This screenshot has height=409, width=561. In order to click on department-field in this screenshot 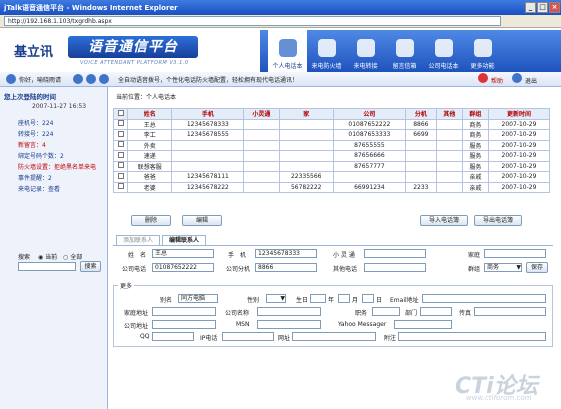, I will do `click(436, 311)`.